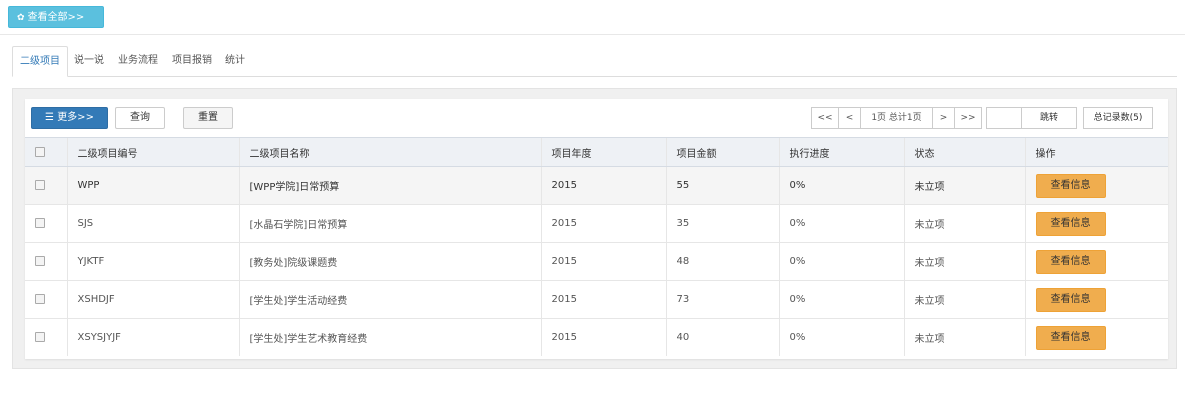 The width and height of the screenshot is (1185, 398). Describe the element at coordinates (40, 61) in the screenshot. I see `tab-secondary-project: 二级项目` at that location.